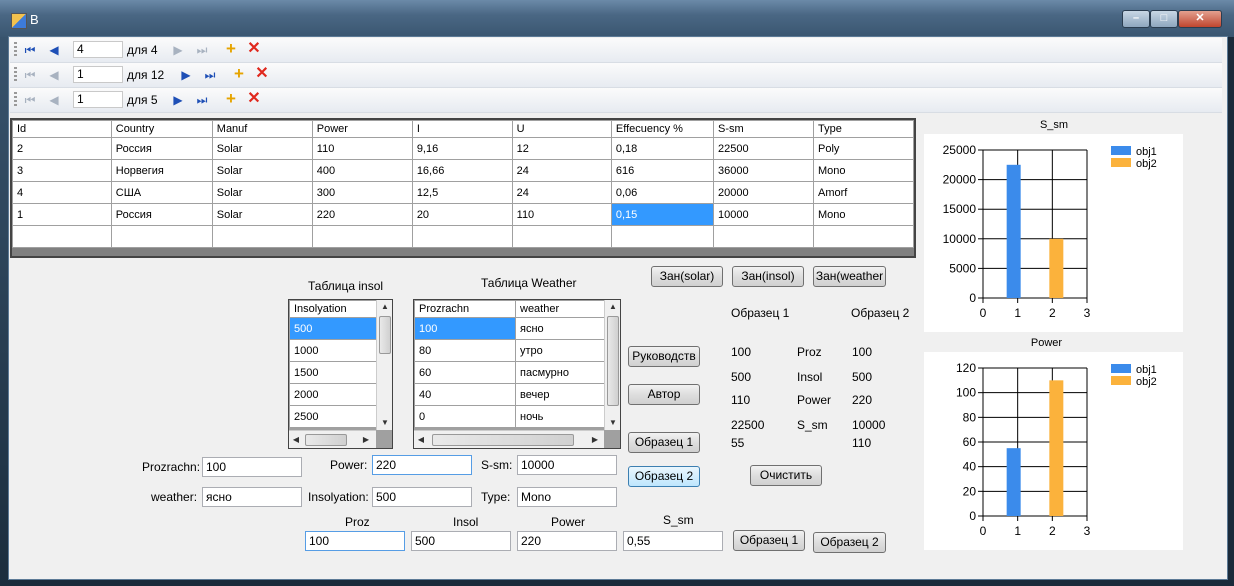  Describe the element at coordinates (664, 356) in the screenshot. I see `guide-button: Руководств` at that location.